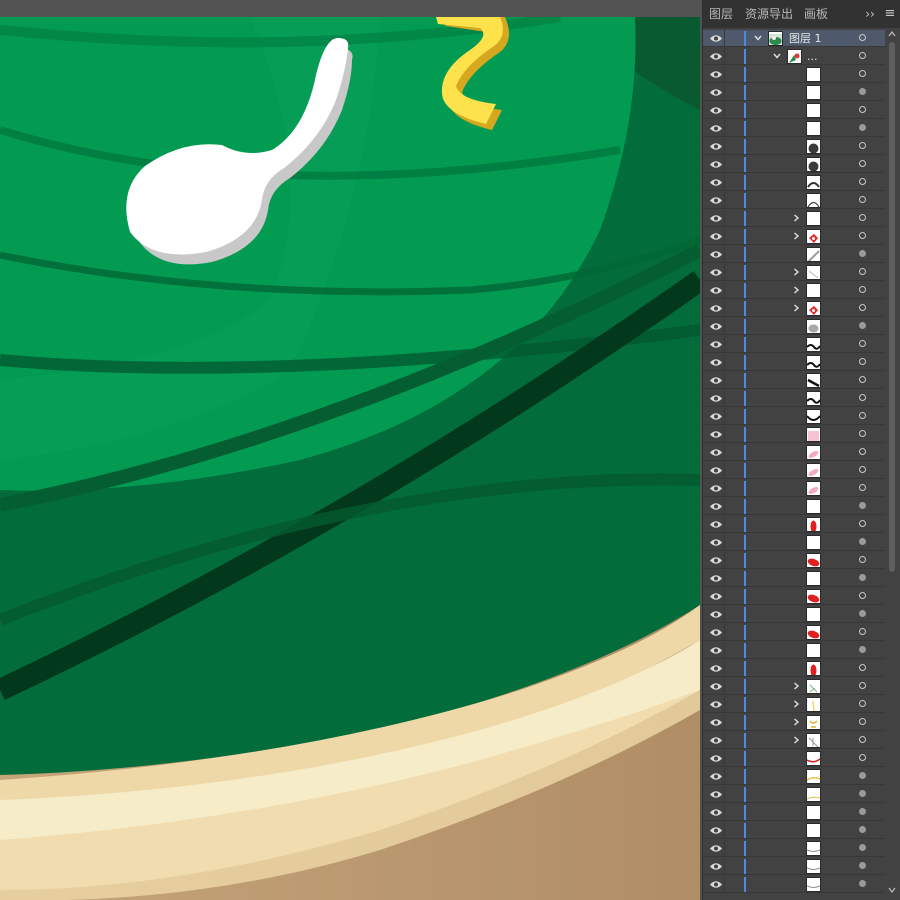  Describe the element at coordinates (805, 38) in the screenshot. I see `layer-name: 图层 1` at that location.